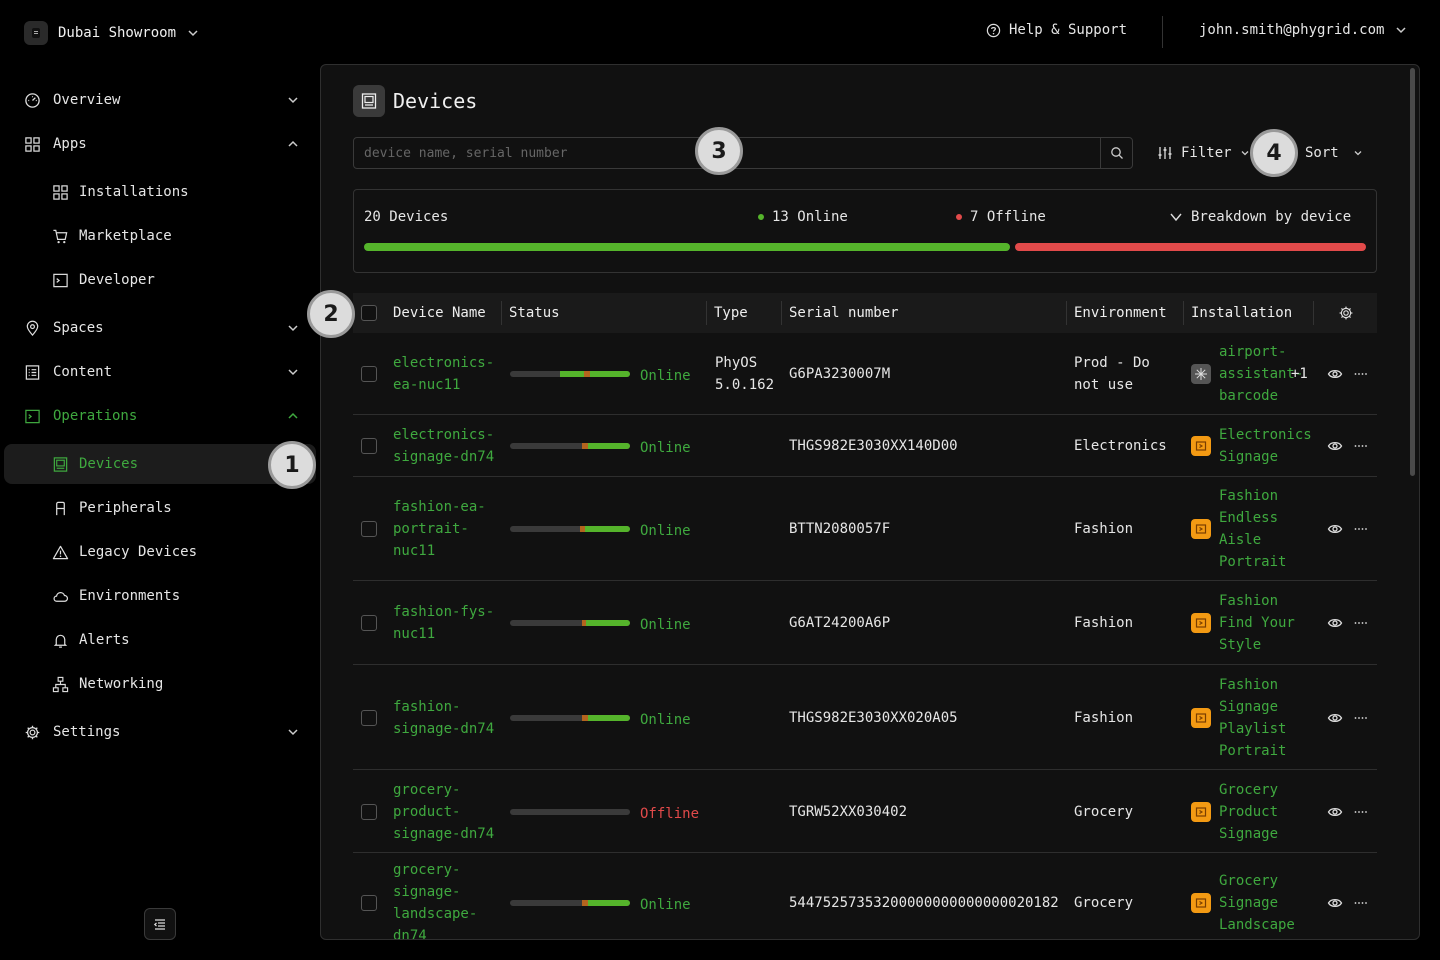  What do you see at coordinates (1348, 623) in the screenshot?
I see `row-actions` at bounding box center [1348, 623].